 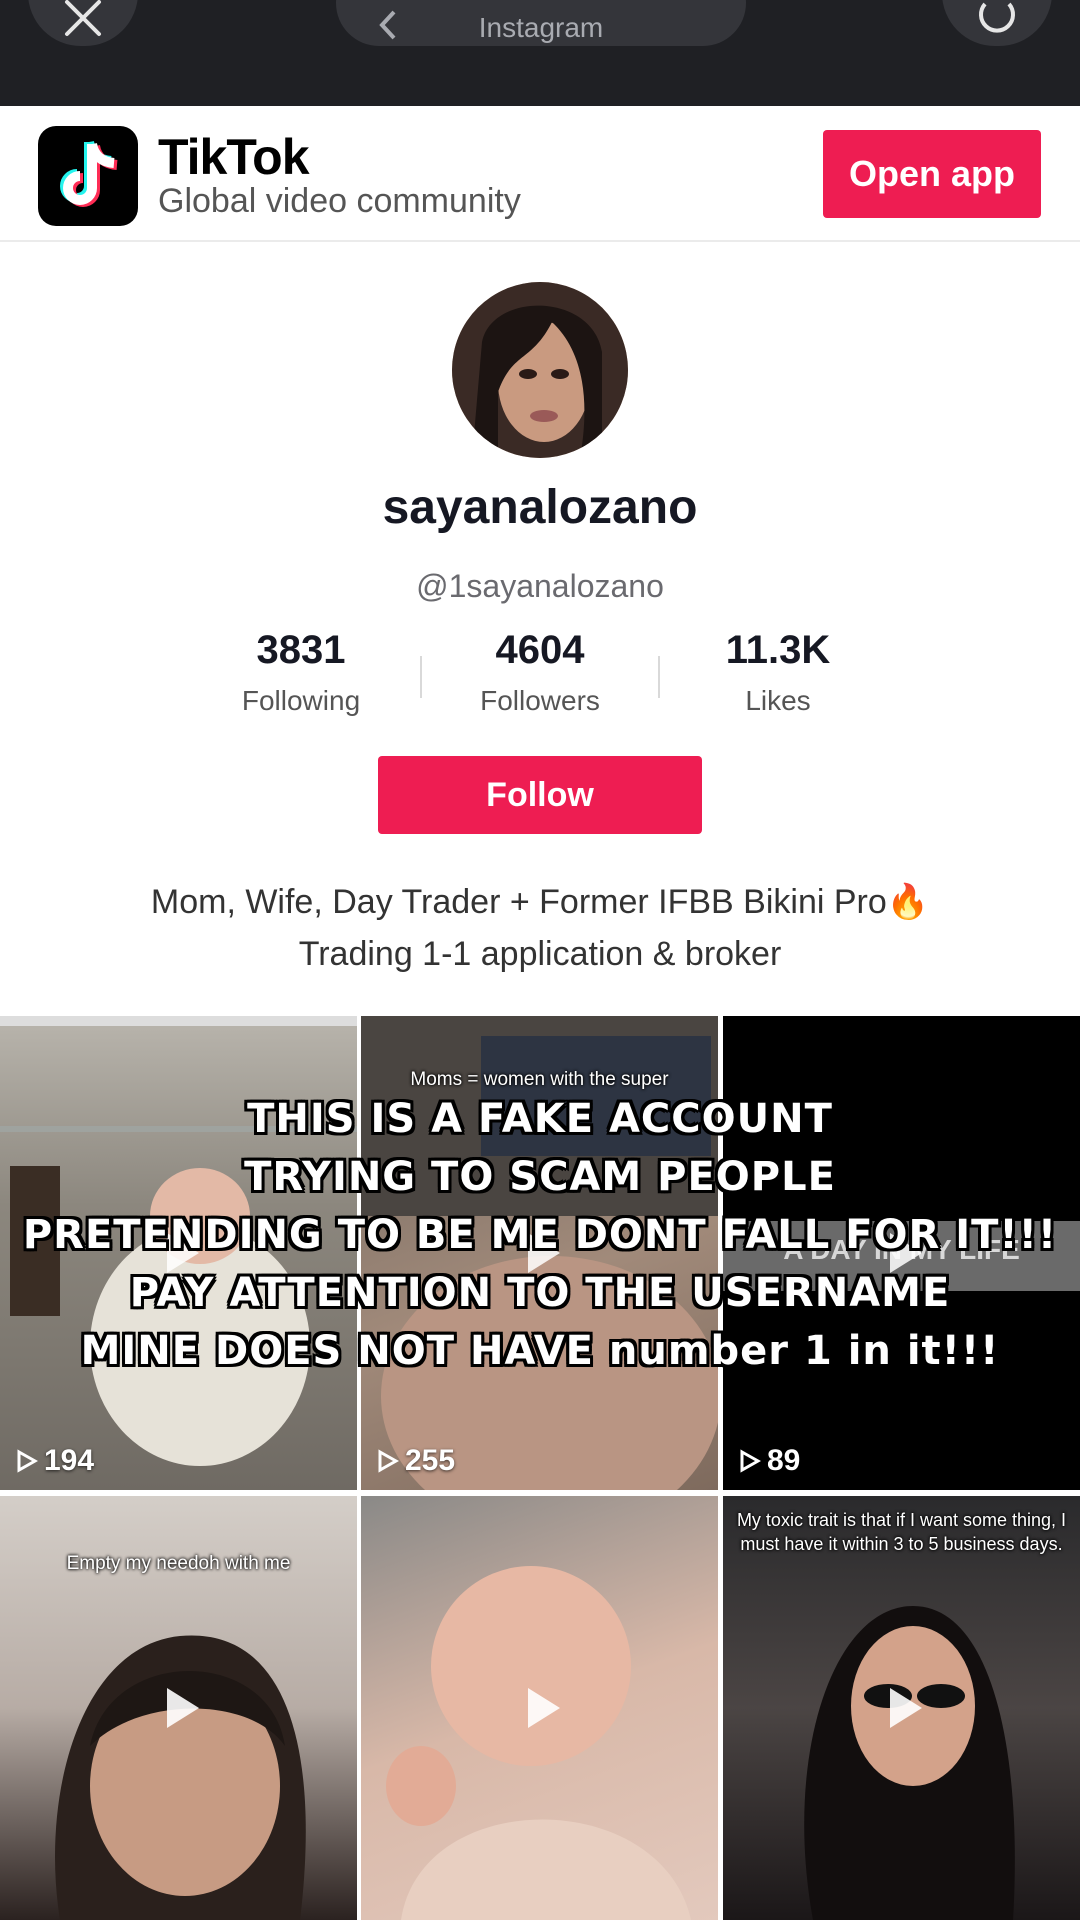 I want to click on follow-button: Follow, so click(x=540, y=795).